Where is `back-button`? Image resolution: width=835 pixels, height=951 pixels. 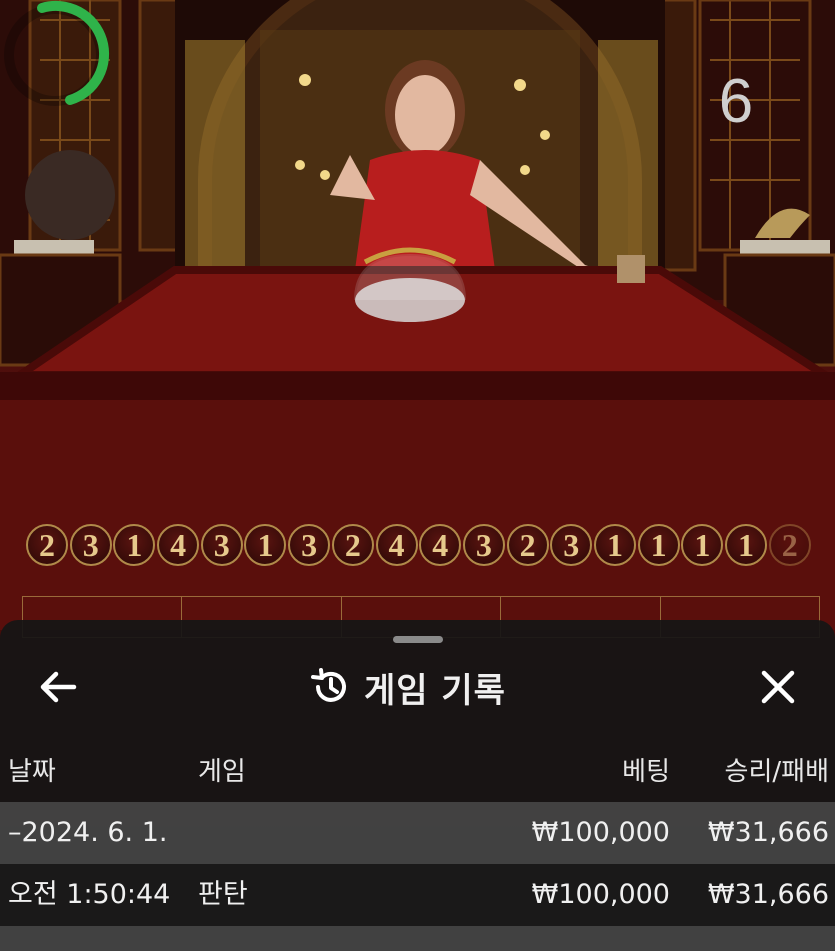 back-button is located at coordinates (58, 687).